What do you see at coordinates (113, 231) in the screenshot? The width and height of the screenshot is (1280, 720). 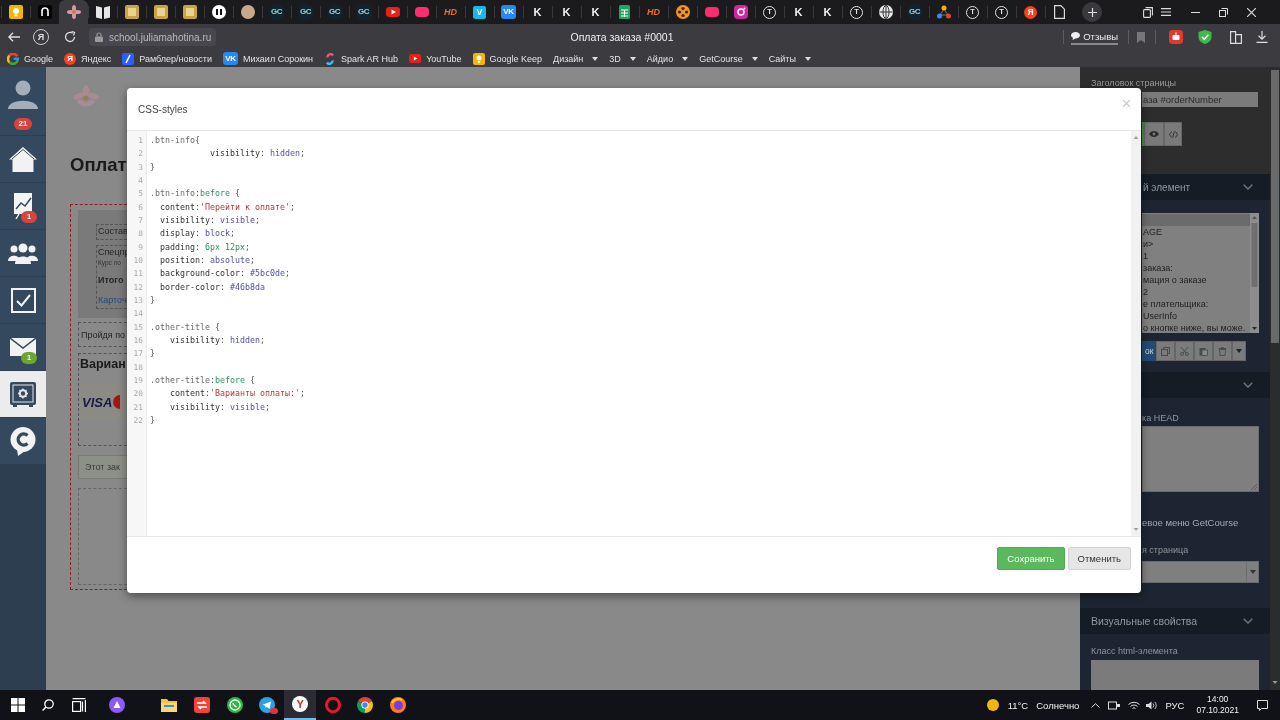 I see `summary-text: Состав` at bounding box center [113, 231].